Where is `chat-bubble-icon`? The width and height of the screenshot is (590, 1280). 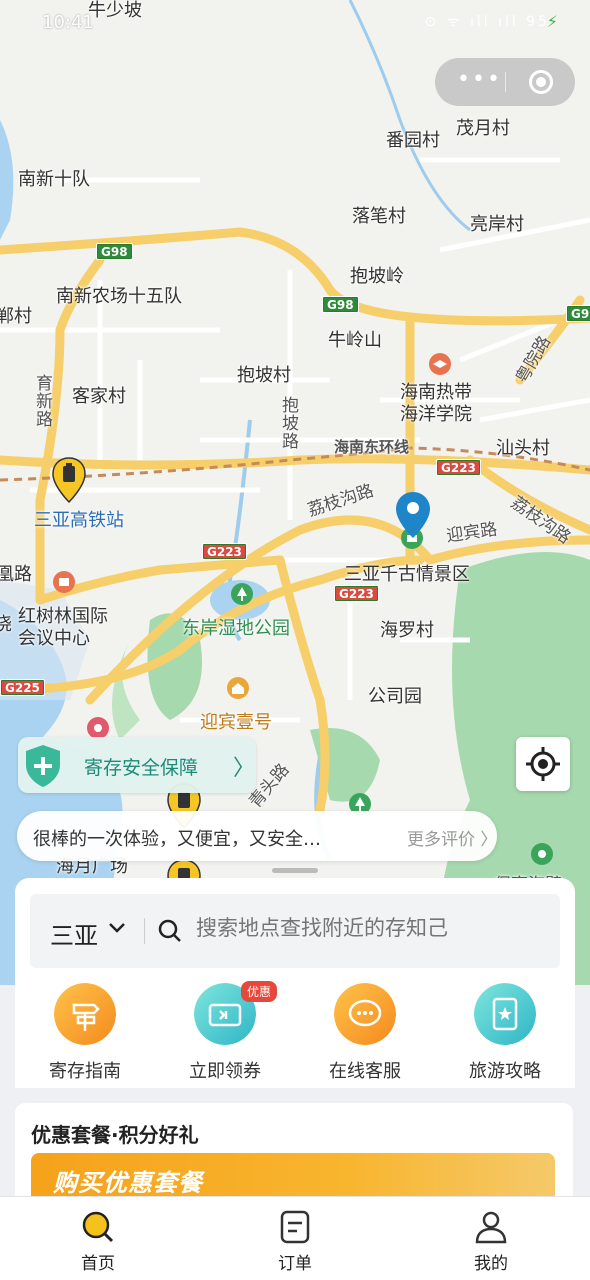 chat-bubble-icon is located at coordinates (365, 1014).